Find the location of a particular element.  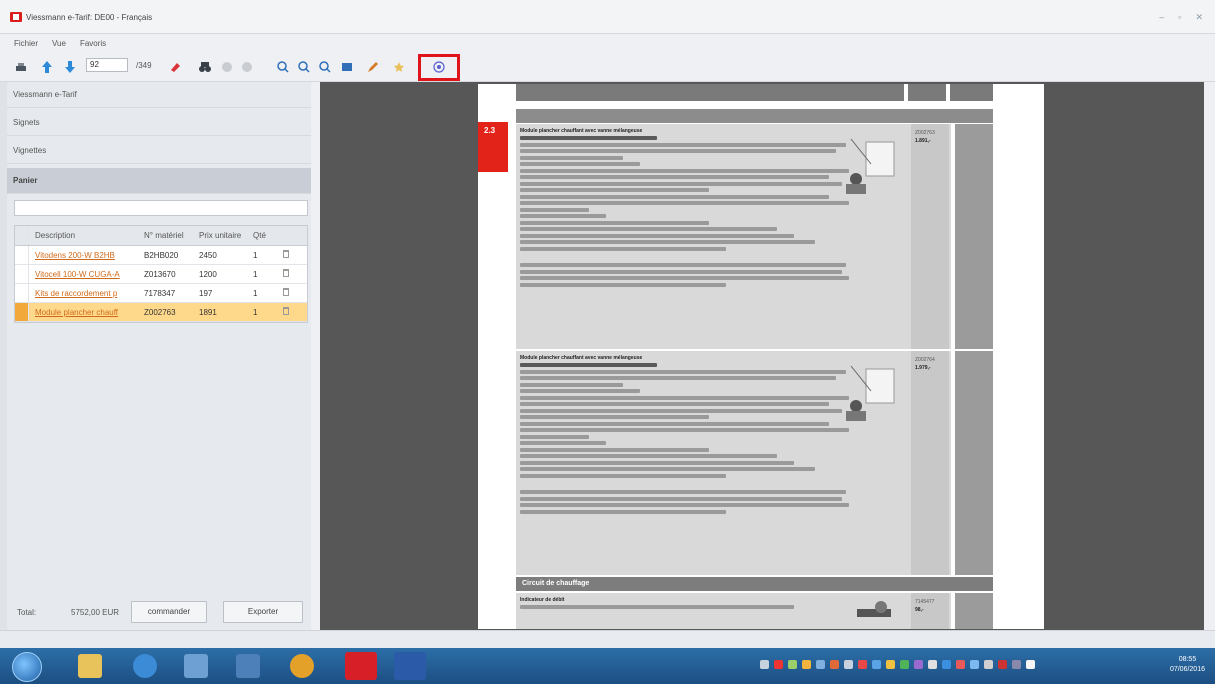

table-row: Vitocell 100-W CUGA-A Z013670 1200 1 is located at coordinates (161, 274).